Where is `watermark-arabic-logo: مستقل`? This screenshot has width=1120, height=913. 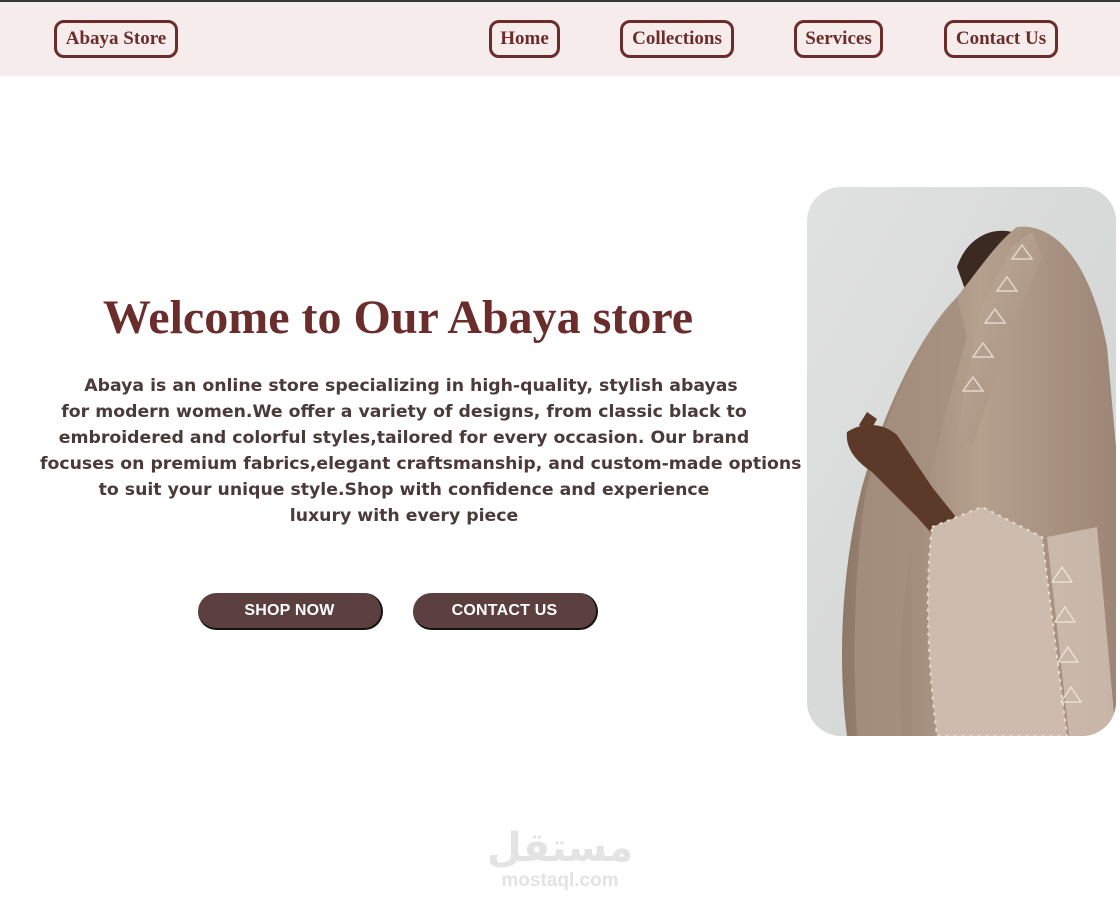 watermark-arabic-logo: مستقل is located at coordinates (560, 848).